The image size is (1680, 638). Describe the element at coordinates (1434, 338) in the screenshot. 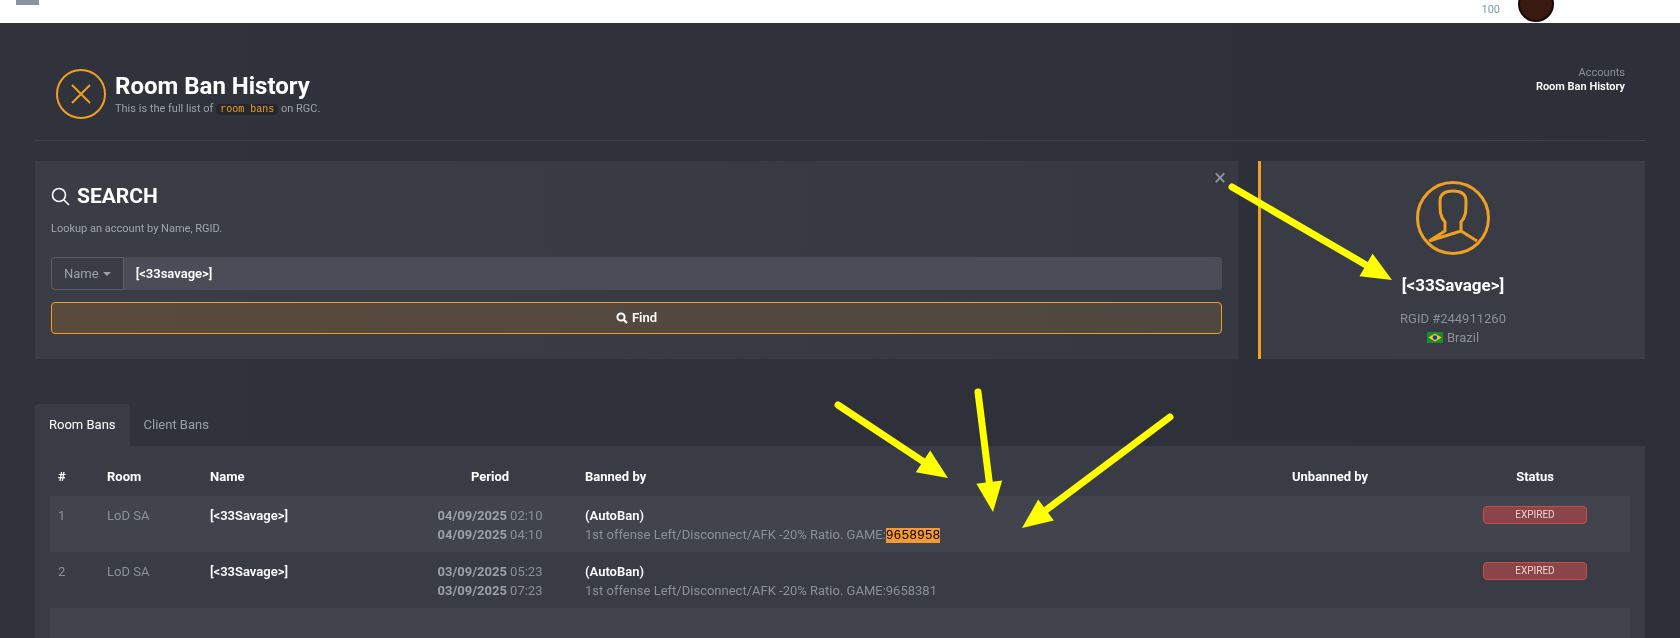

I see `flag-icon` at that location.